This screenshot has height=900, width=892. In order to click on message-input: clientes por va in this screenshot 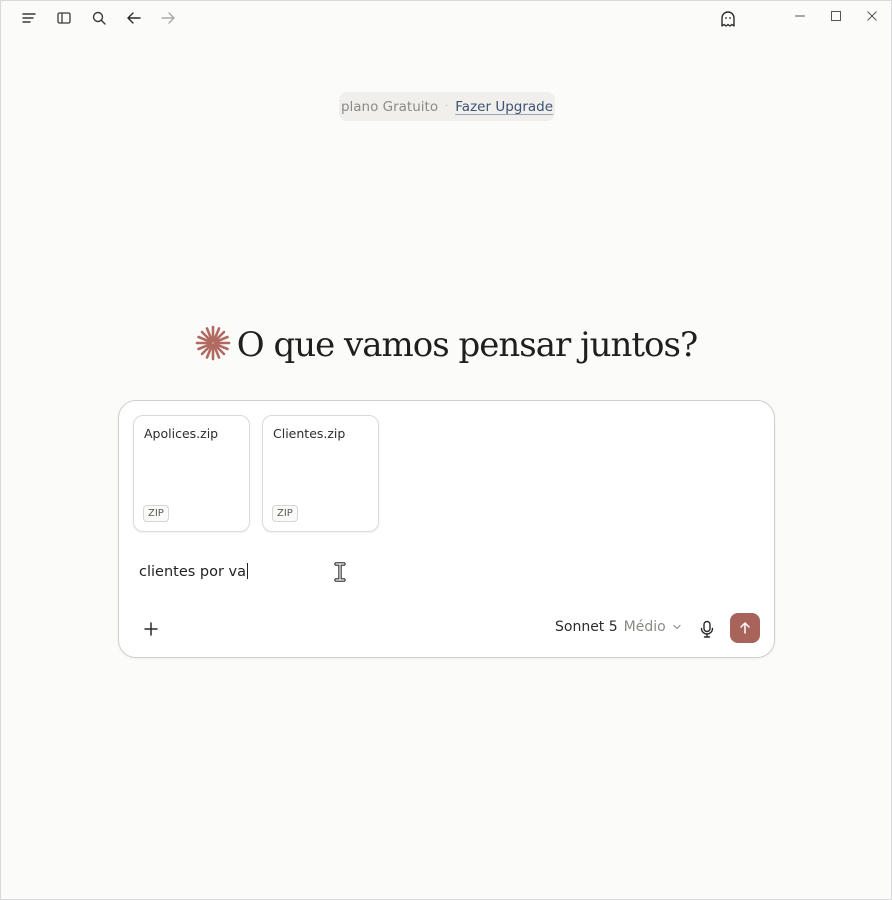, I will do `click(194, 571)`.